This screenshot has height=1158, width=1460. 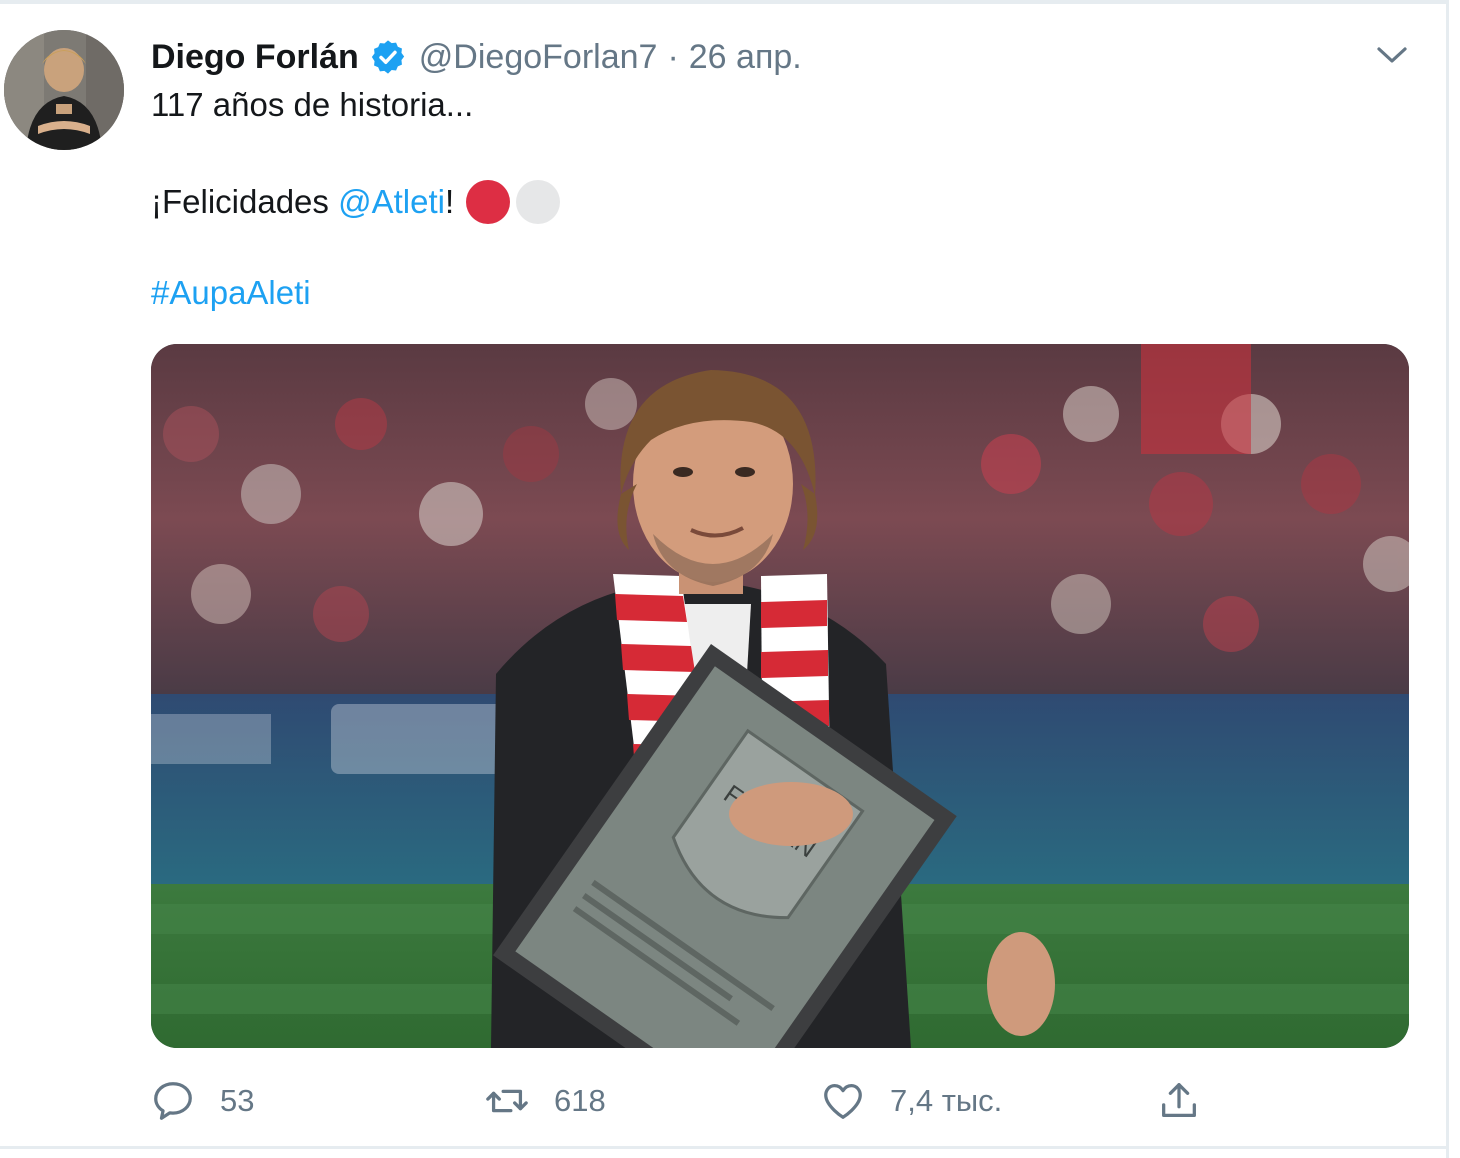 I want to click on hashtag-link: #AupaAleti, so click(x=231, y=293).